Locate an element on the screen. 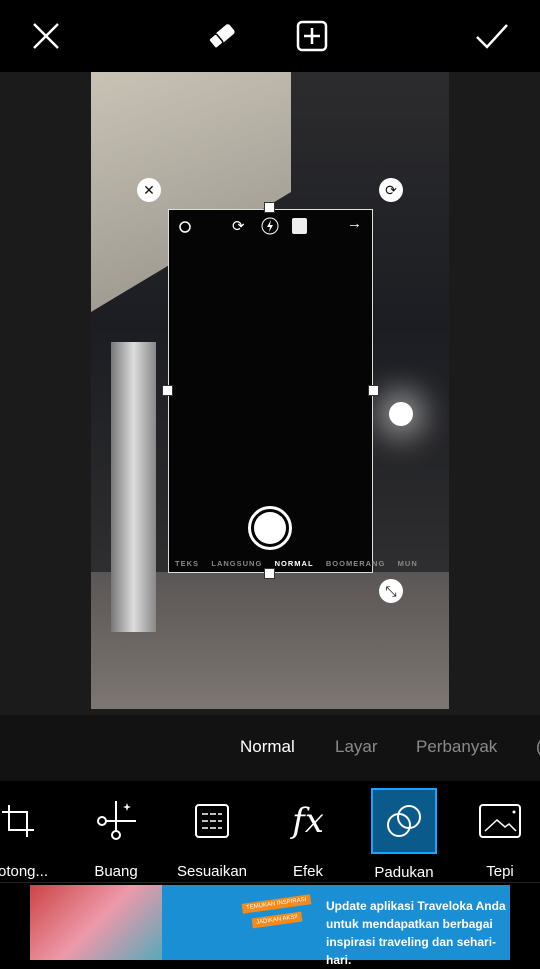  tool-padukan: Padukan is located at coordinates (404, 834).